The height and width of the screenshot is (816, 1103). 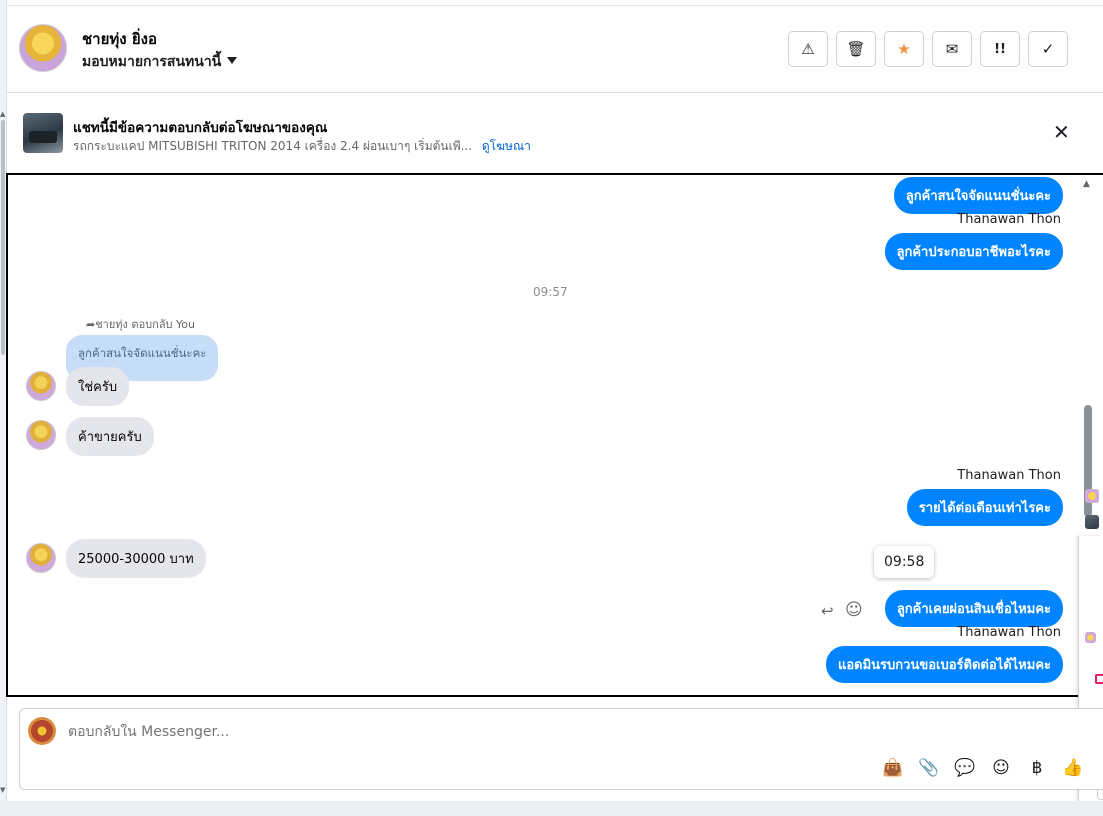 I want to click on calendar-icon, so click(x=1099, y=679).